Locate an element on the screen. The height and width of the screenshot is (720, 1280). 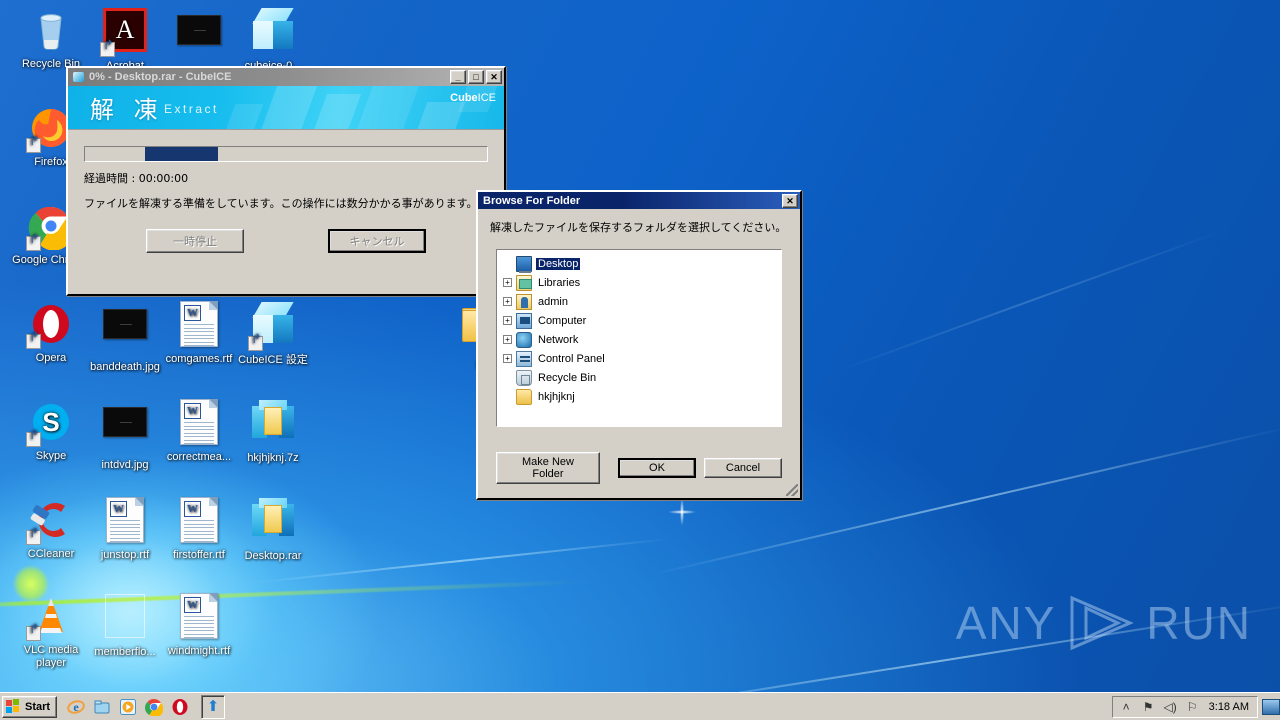
svg-text: S is located at coordinates (50, 422).